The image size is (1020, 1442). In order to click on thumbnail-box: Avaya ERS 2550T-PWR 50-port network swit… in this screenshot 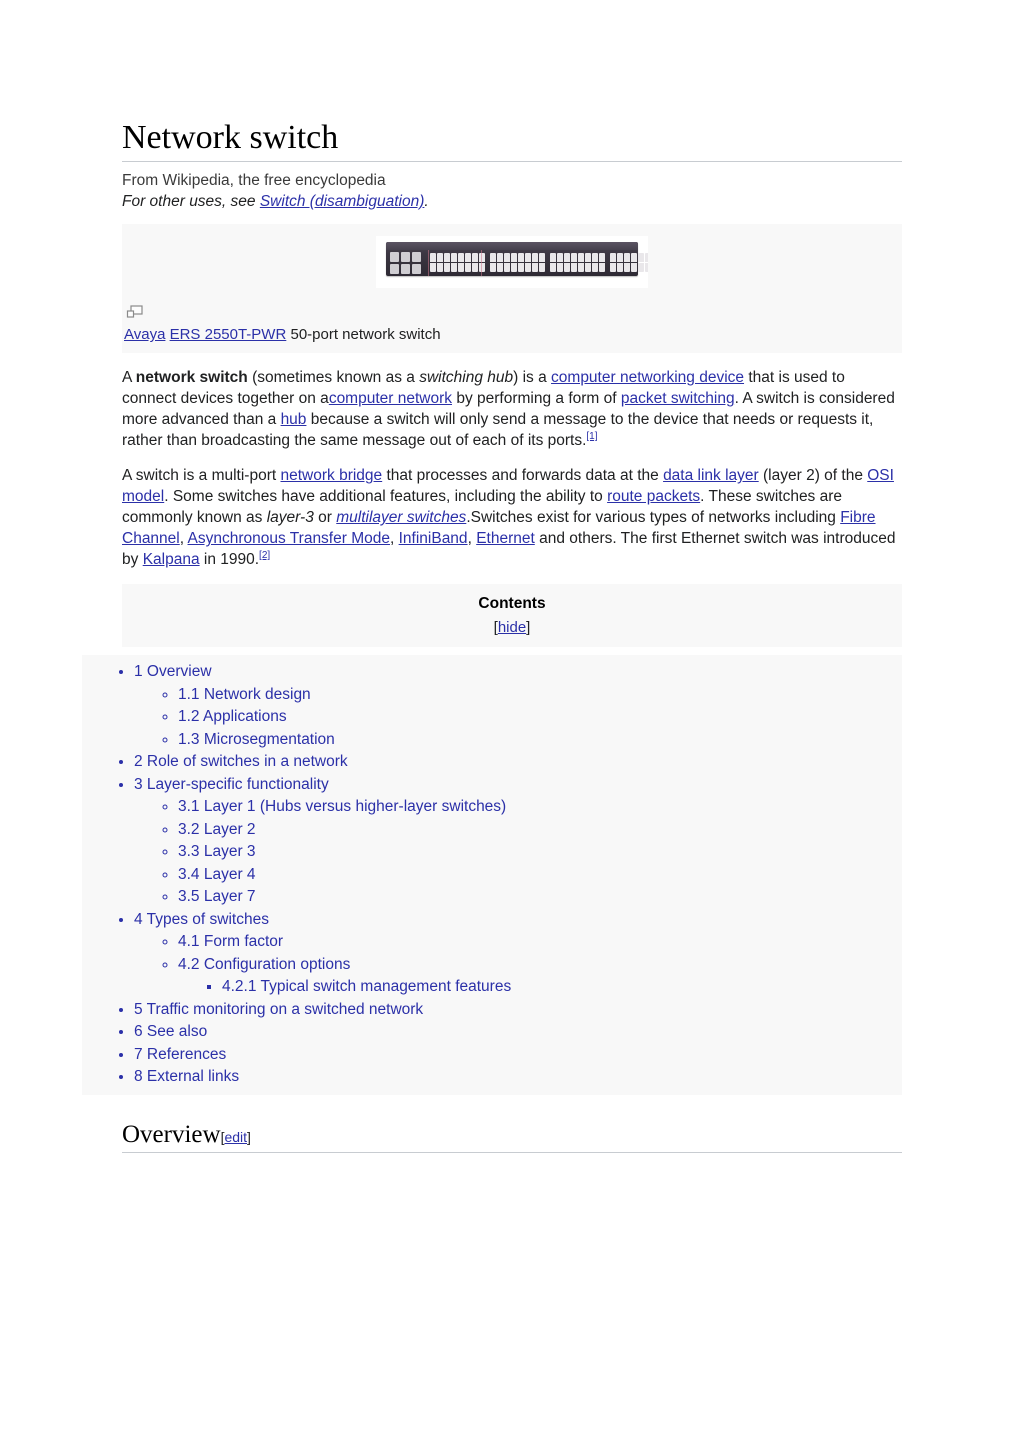, I will do `click(512, 289)`.